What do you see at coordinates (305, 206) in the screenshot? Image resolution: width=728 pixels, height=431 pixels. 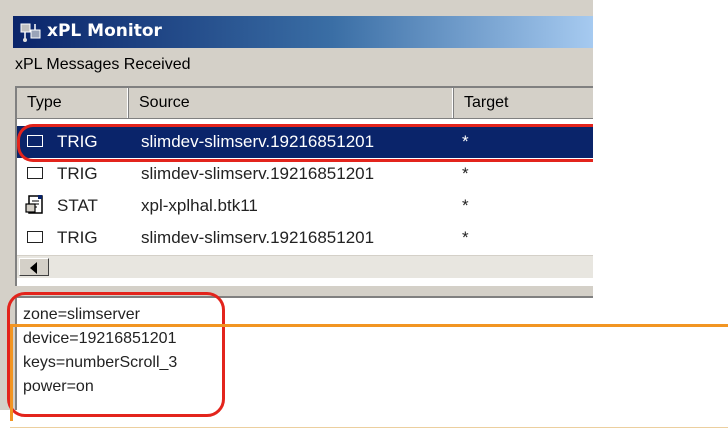 I see `message-row: STAT xpl-xplhal.btk11 *` at bounding box center [305, 206].